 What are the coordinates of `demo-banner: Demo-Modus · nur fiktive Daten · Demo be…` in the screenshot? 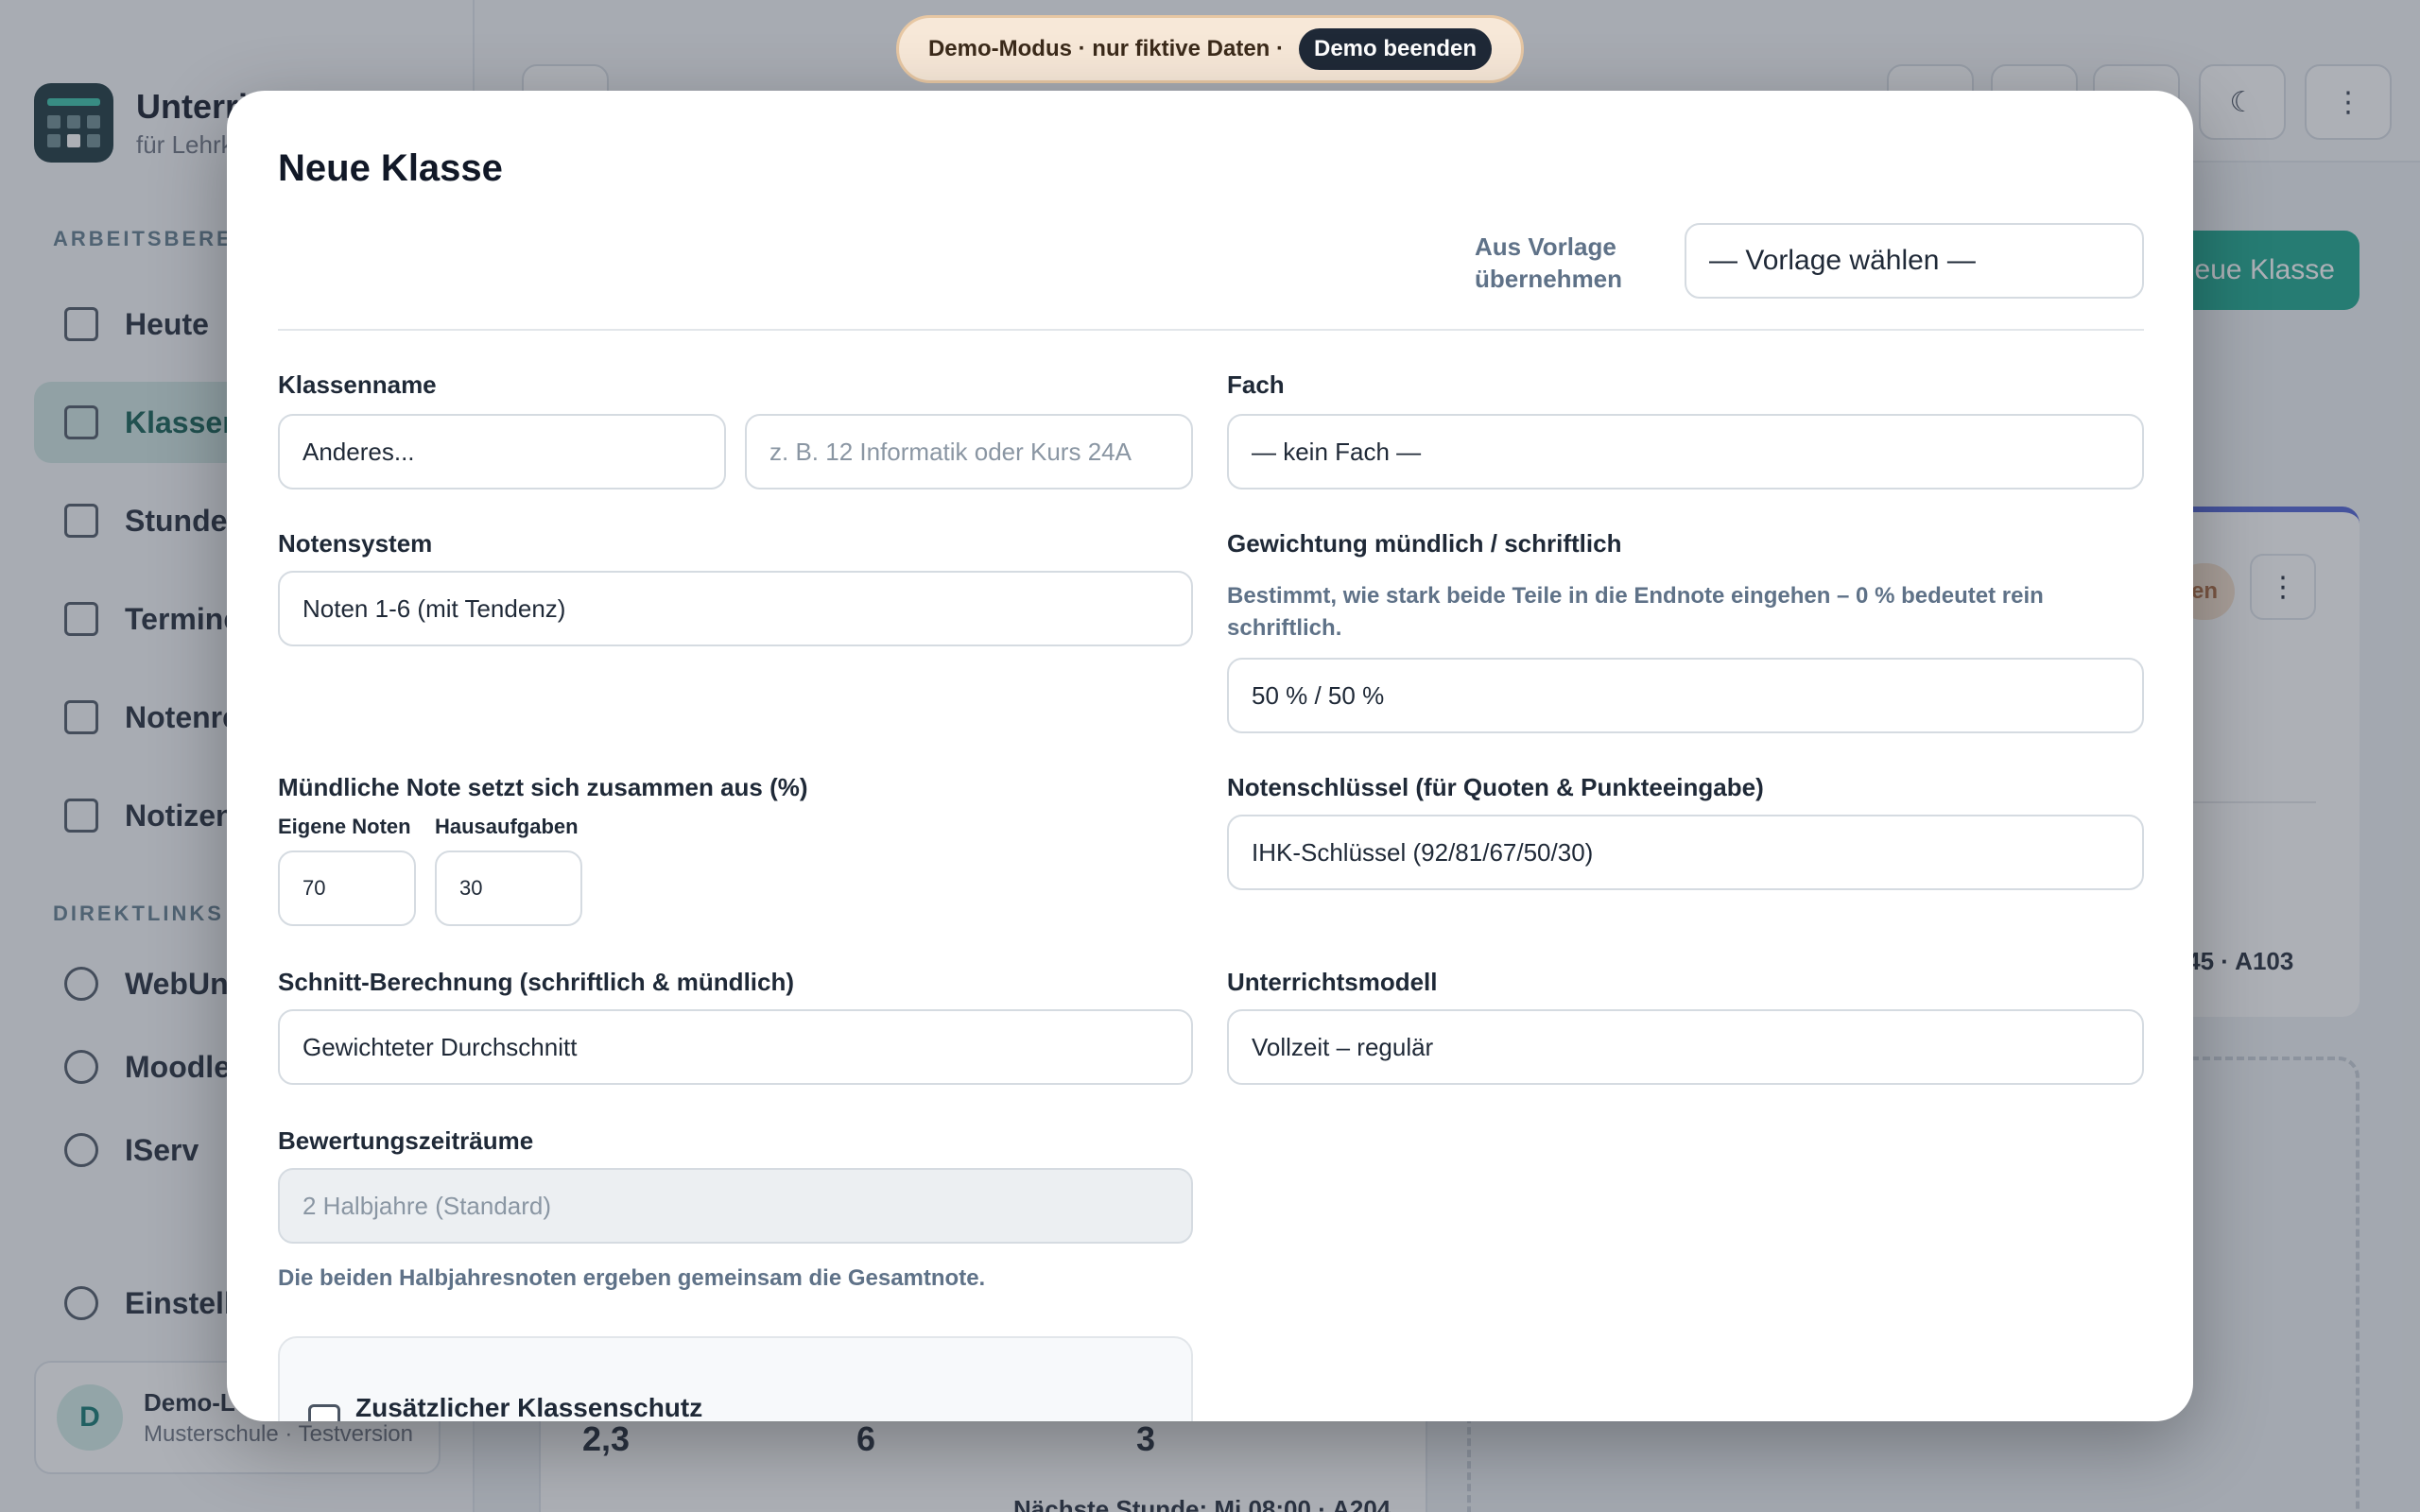 It's located at (1210, 49).